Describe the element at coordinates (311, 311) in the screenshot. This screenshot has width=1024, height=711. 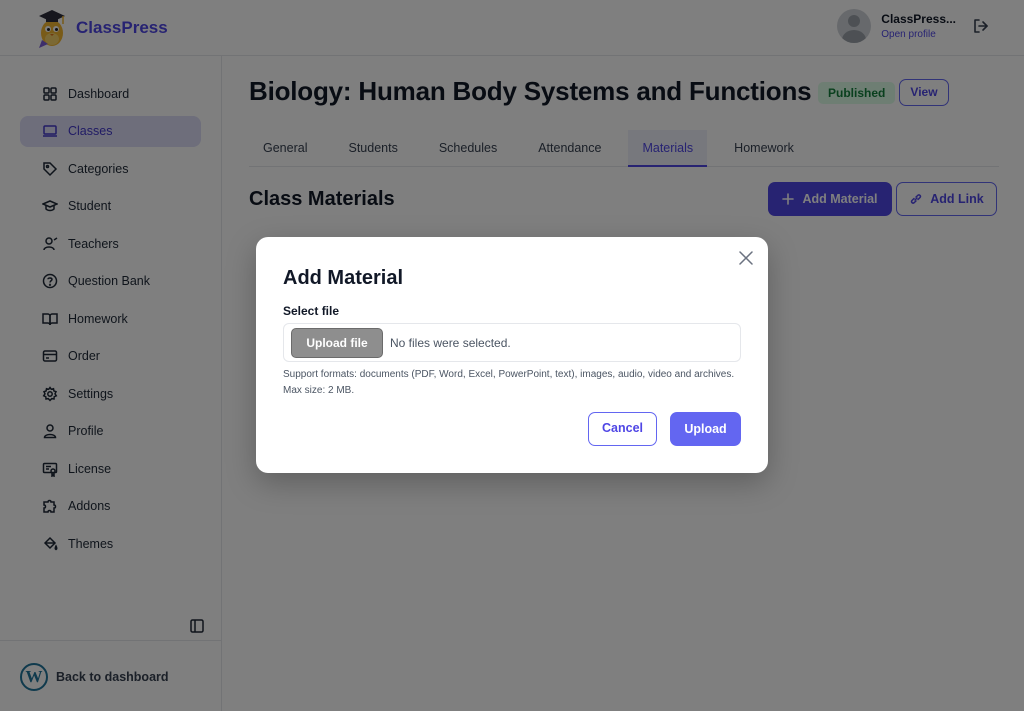
I see `select-file-label: Select file` at that location.